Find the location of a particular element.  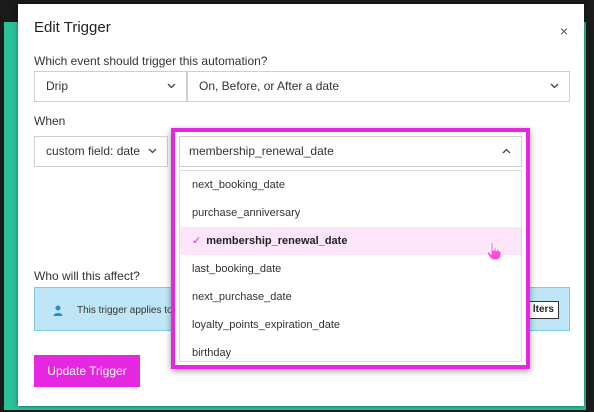

close-button: × is located at coordinates (564, 31).